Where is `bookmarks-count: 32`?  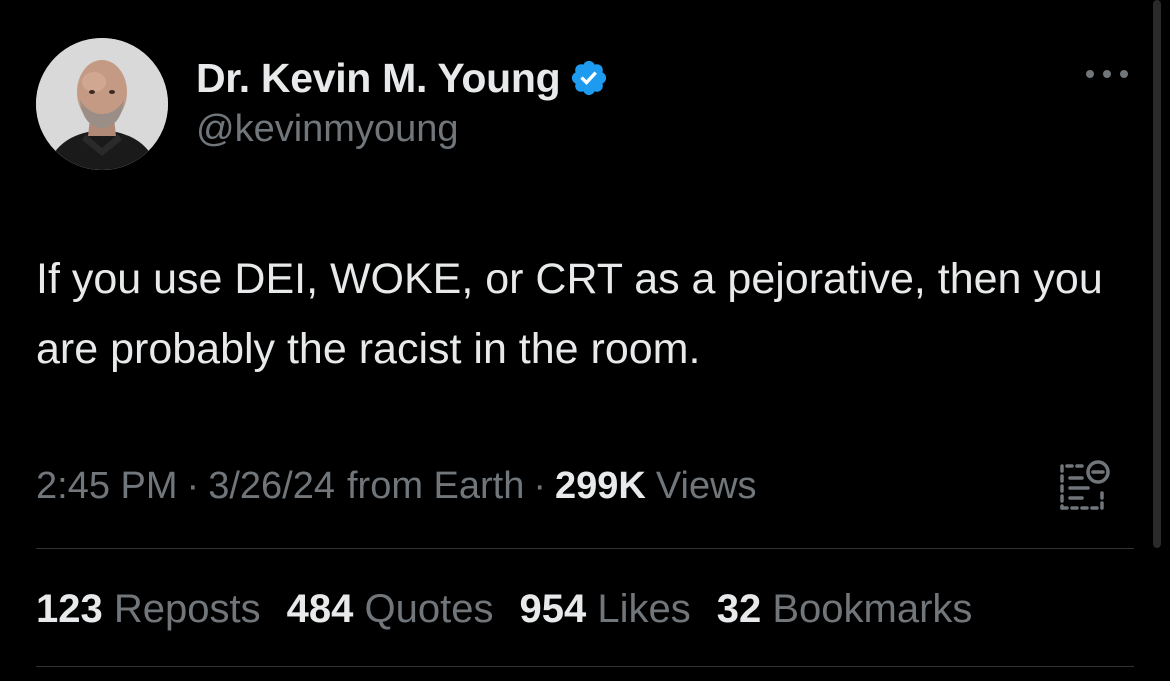
bookmarks-count: 32 is located at coordinates (739, 608).